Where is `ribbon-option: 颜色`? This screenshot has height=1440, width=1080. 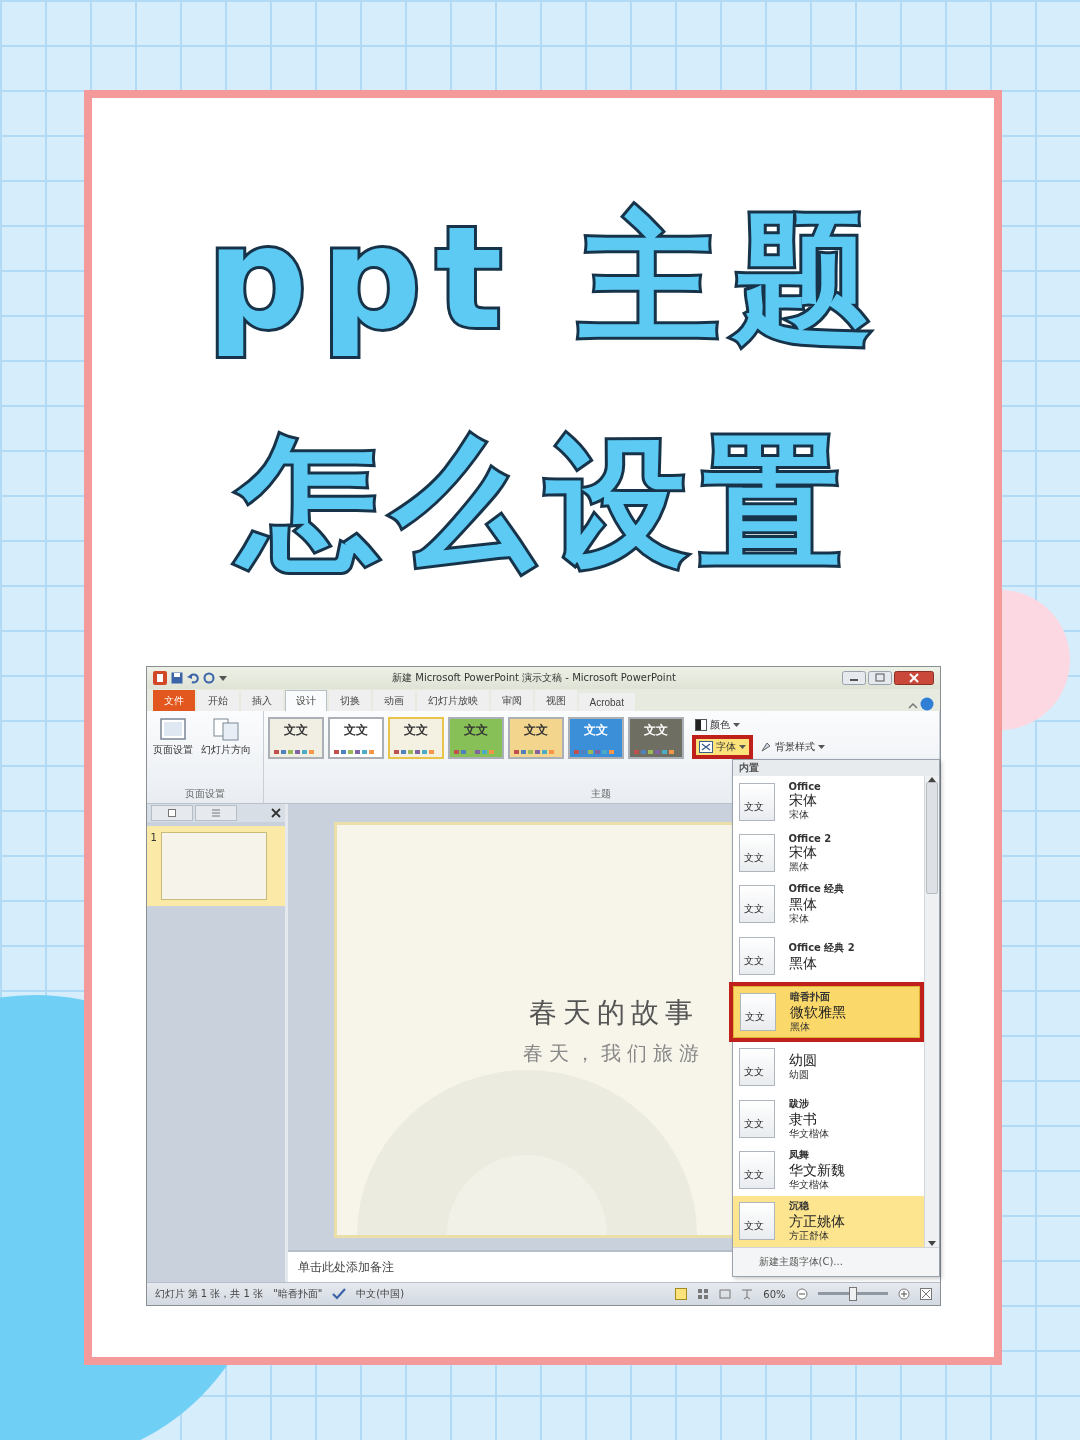 ribbon-option: 颜色 is located at coordinates (776, 725).